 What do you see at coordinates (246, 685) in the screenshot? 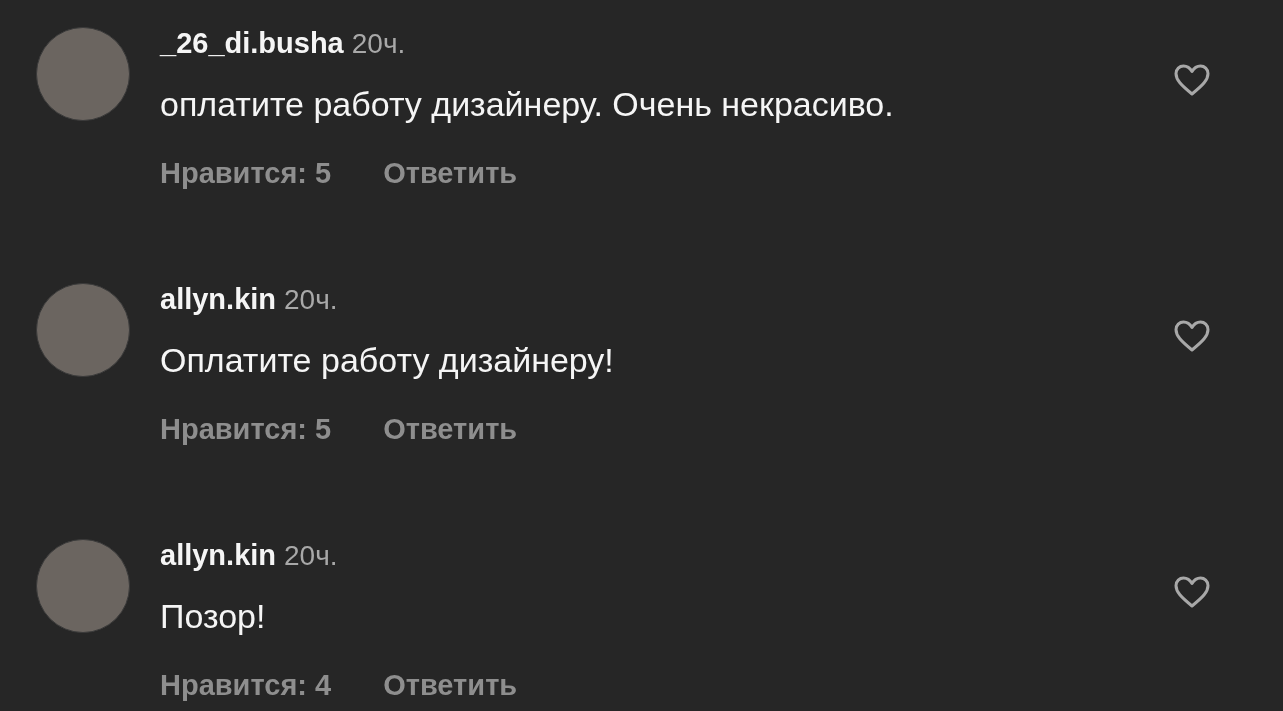
I see `like-count: Нравится: 4` at bounding box center [246, 685].